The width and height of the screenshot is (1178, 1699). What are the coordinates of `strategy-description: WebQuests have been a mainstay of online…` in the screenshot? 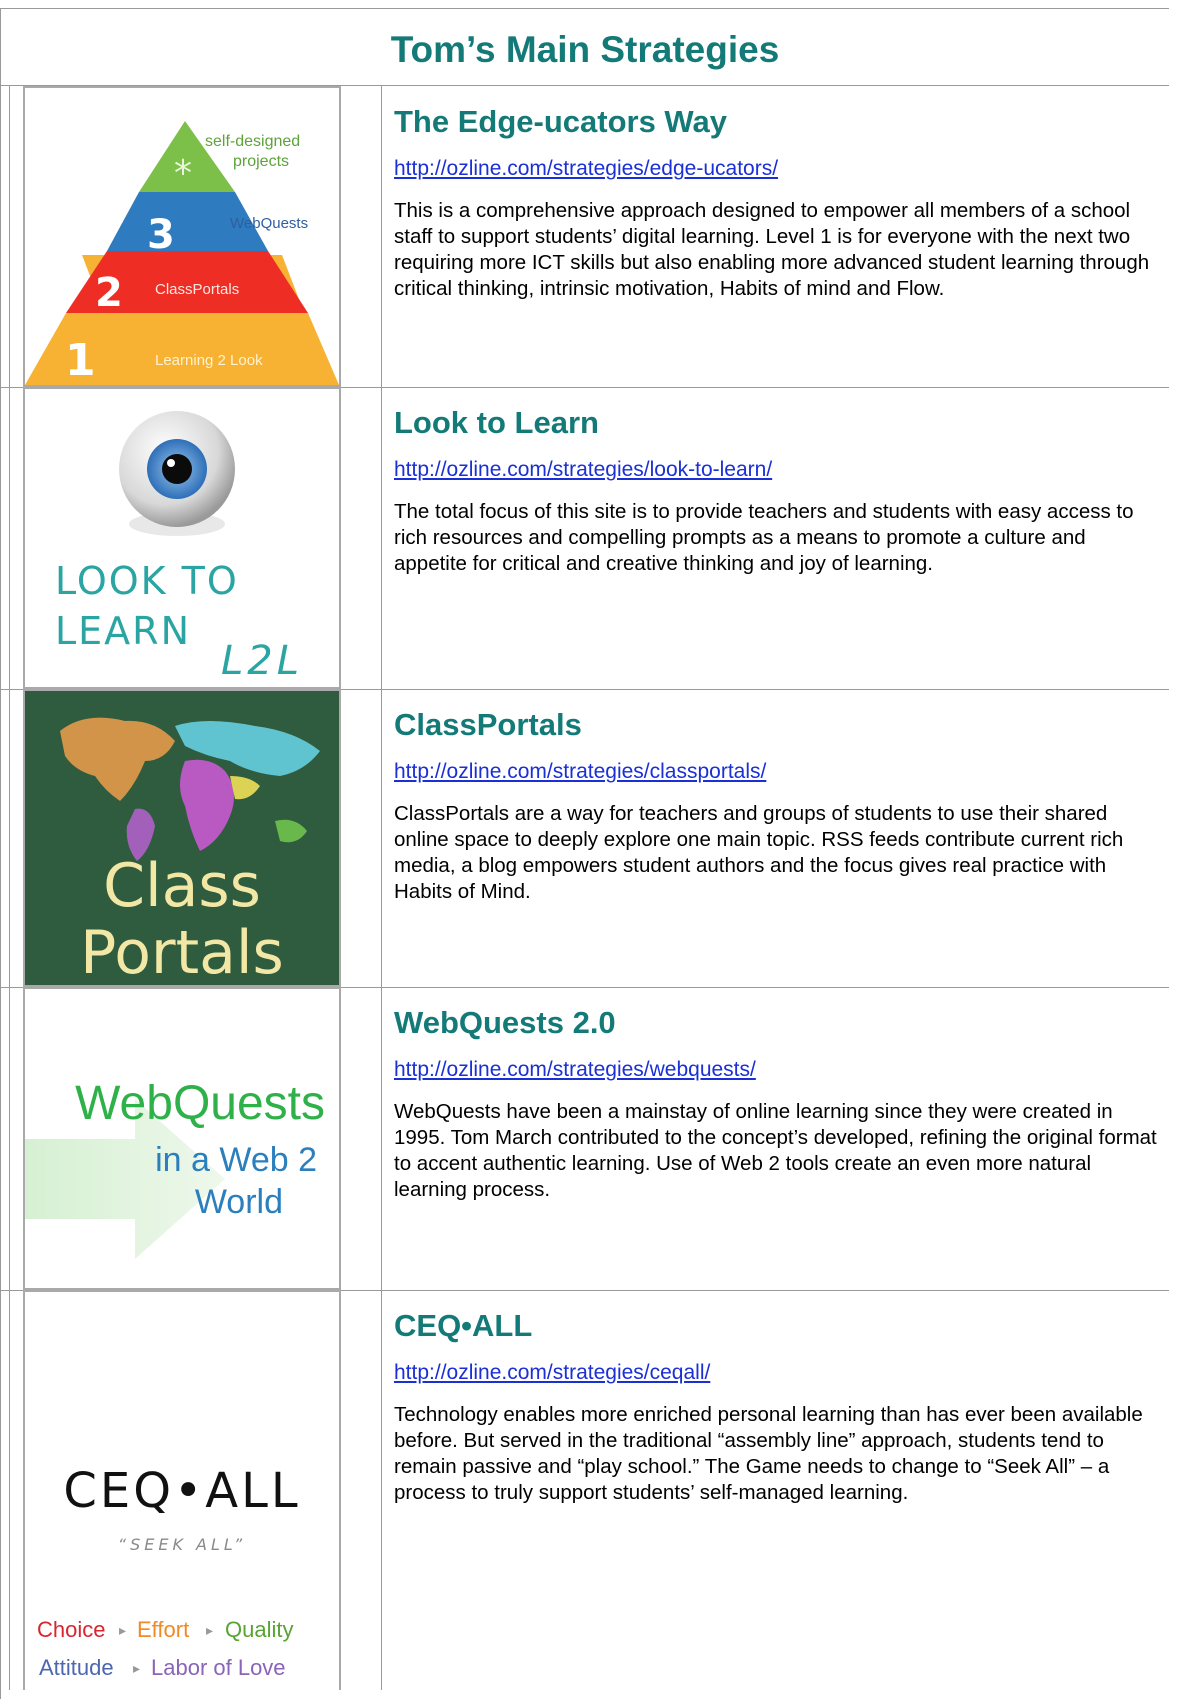 It's located at (775, 1150).